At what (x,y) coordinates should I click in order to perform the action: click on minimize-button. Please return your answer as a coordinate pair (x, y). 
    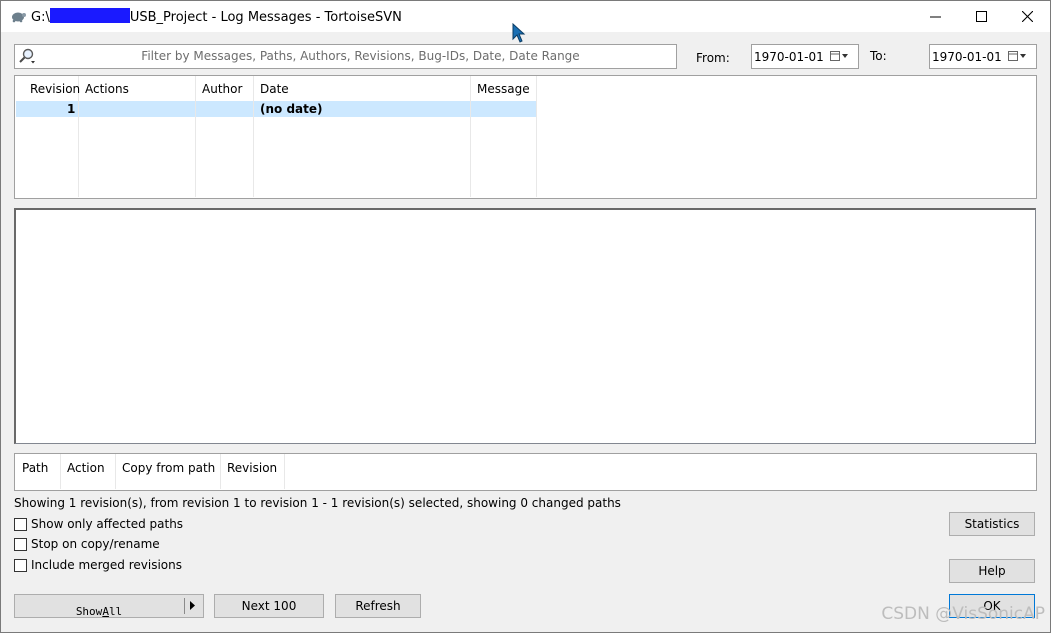
    Looking at the image, I should click on (935, 16).